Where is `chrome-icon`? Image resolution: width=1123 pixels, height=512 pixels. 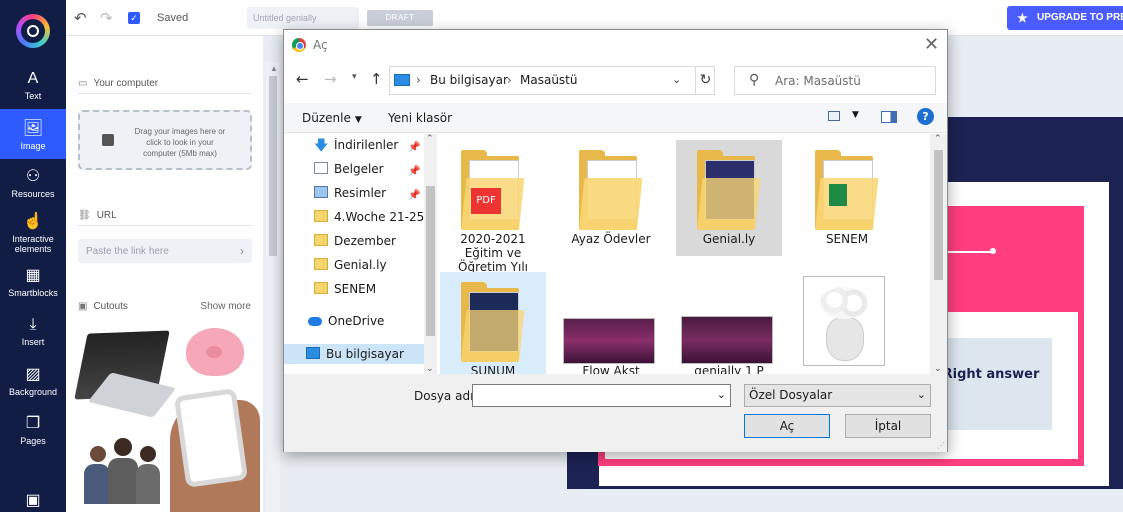 chrome-icon is located at coordinates (299, 45).